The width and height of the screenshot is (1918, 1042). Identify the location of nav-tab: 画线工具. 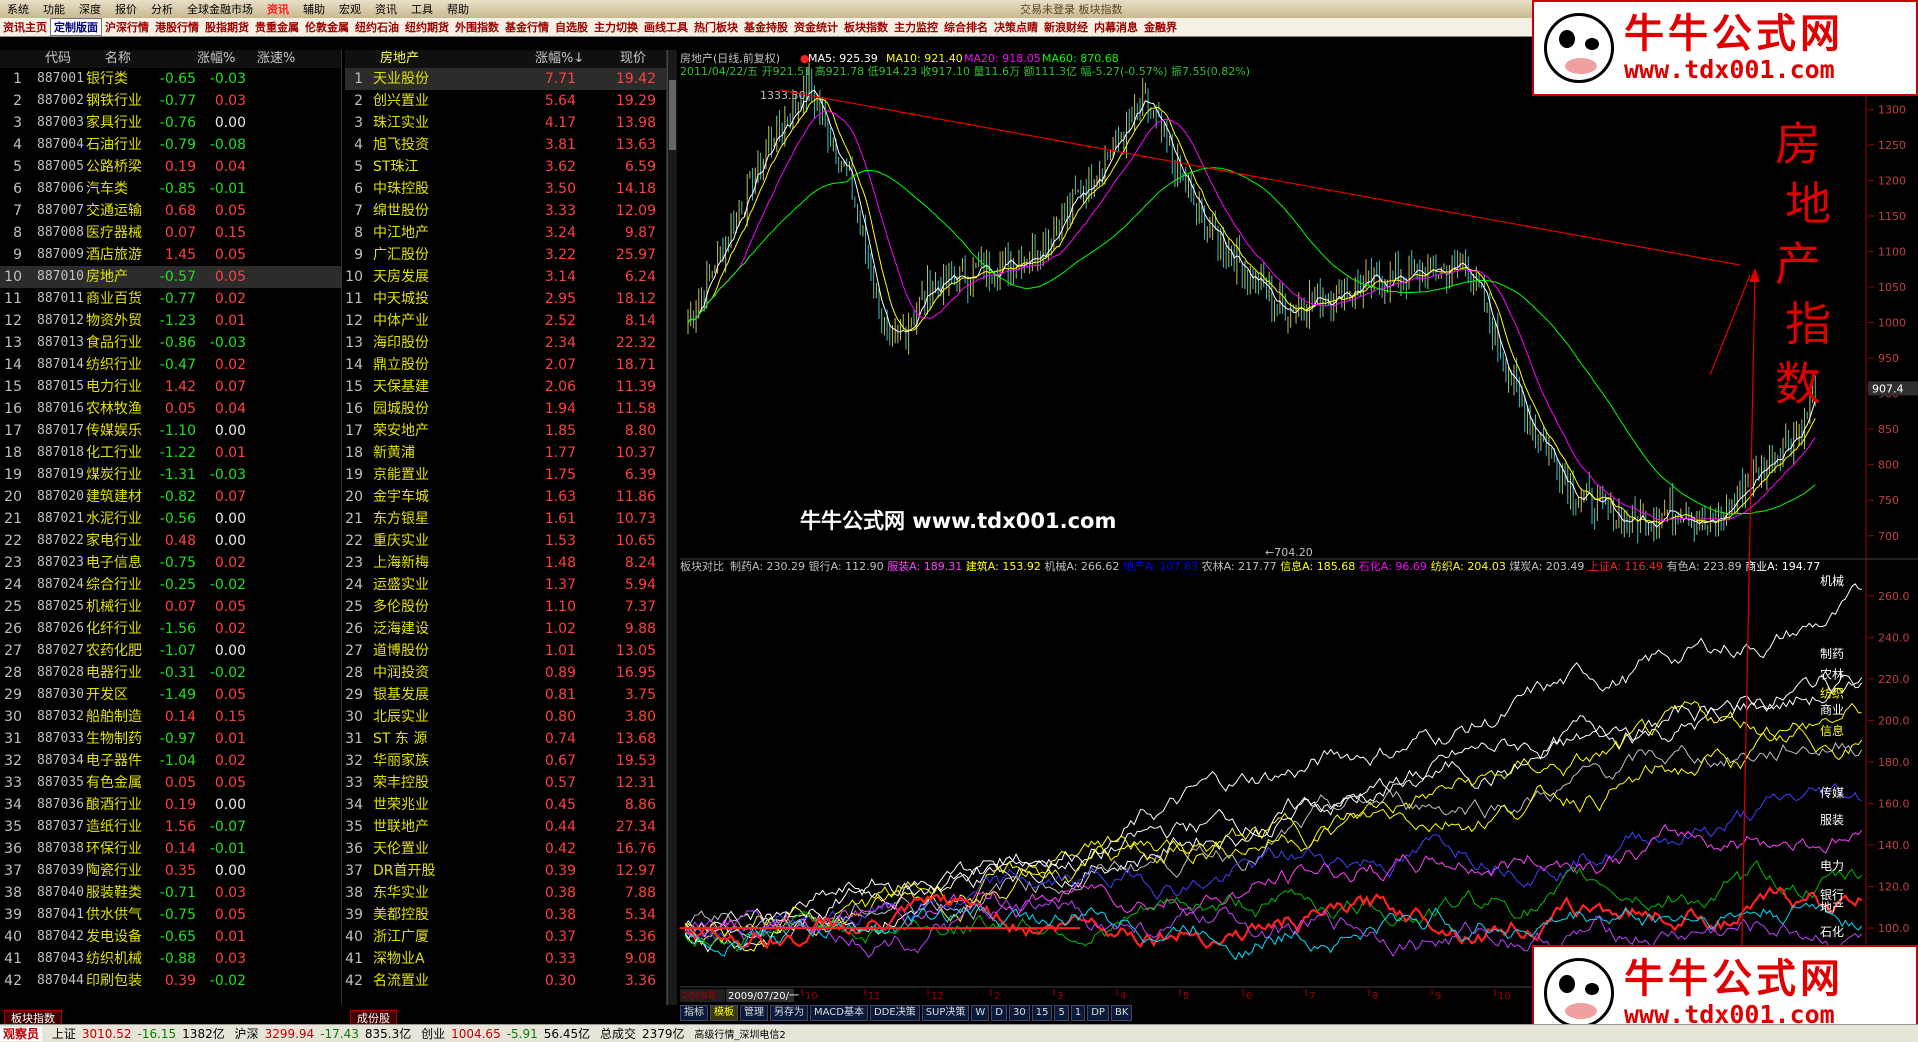
(666, 27).